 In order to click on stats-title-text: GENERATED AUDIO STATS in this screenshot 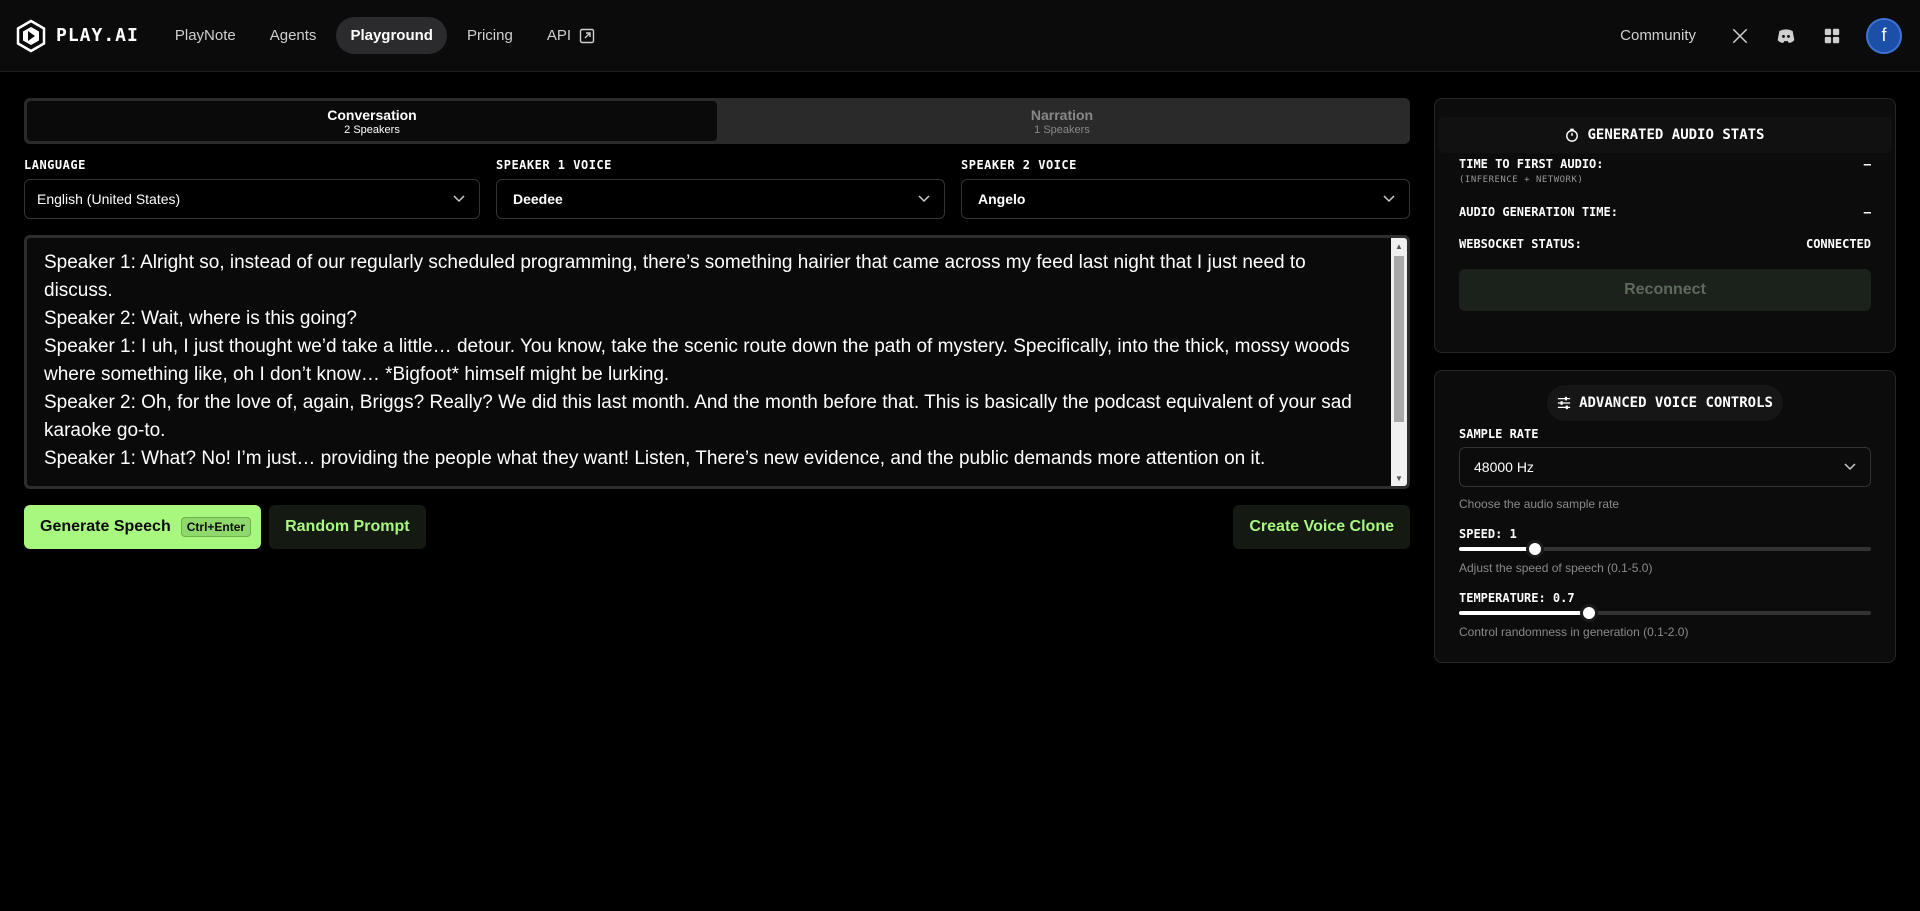, I will do `click(1676, 135)`.